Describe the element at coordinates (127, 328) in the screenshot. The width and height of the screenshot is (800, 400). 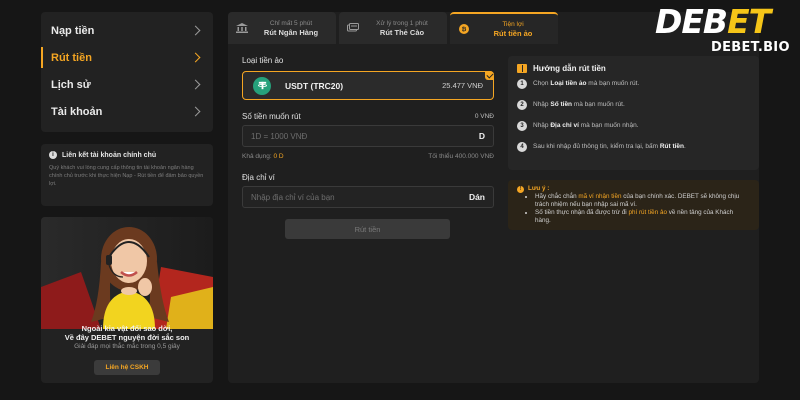
I see `promo-slogan-line1: Ngoài kia vật đổi sao dời,` at that location.